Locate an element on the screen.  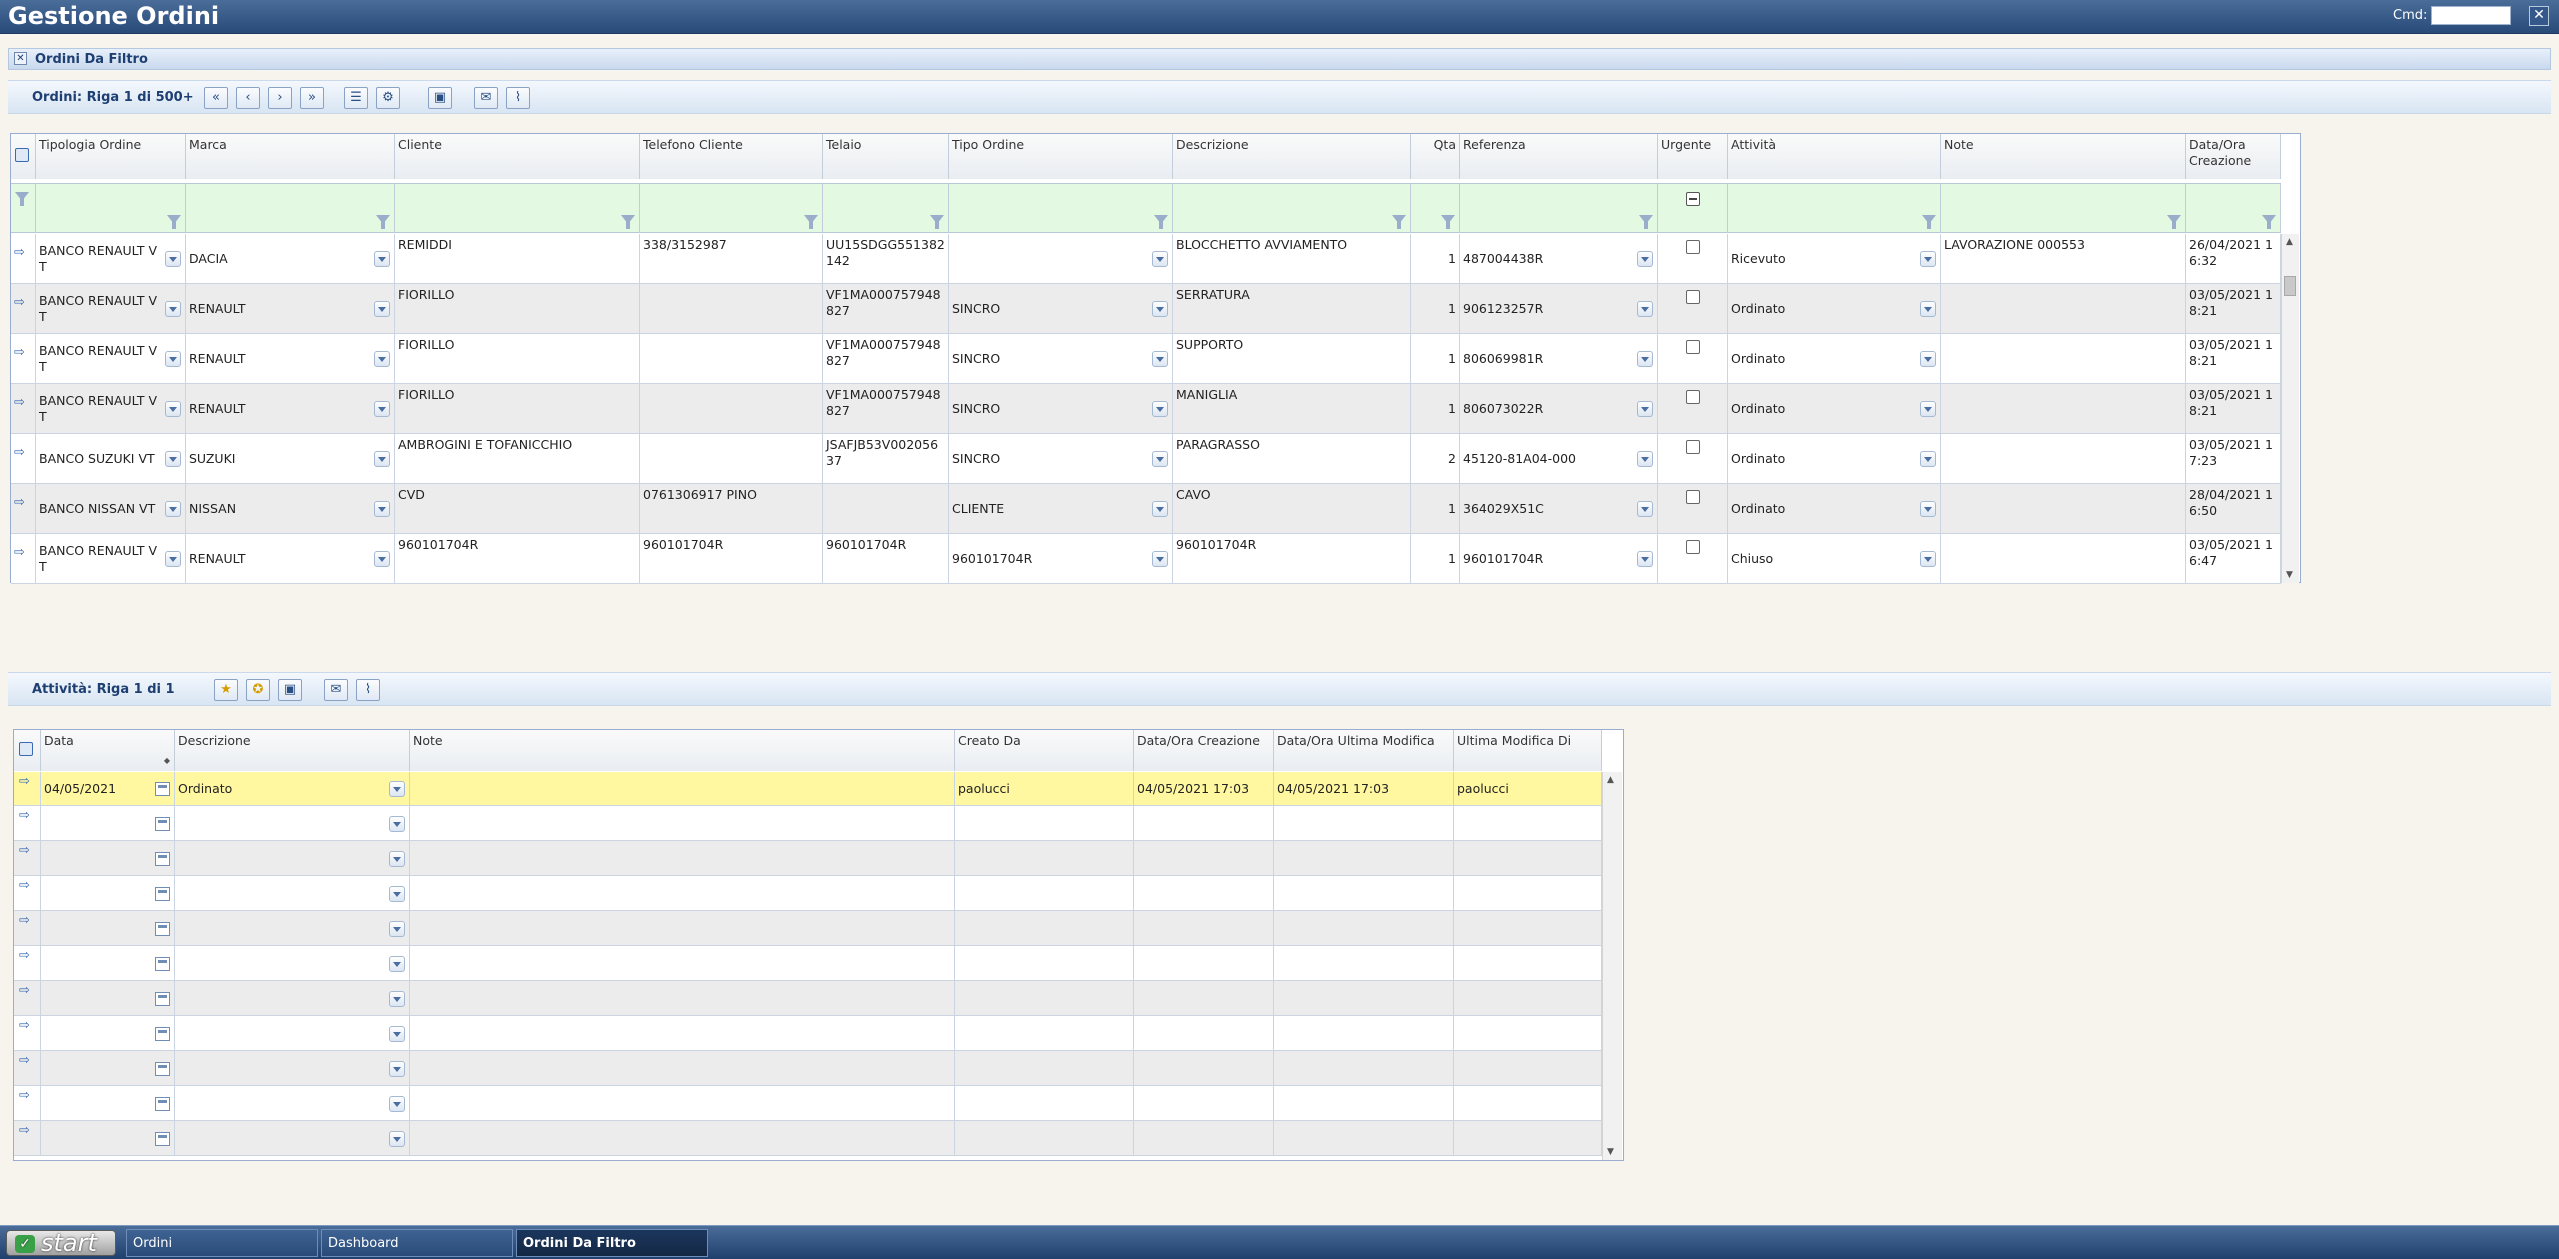
cell-tipologia: BANCO RENAULT VT is located at coordinates (111, 558).